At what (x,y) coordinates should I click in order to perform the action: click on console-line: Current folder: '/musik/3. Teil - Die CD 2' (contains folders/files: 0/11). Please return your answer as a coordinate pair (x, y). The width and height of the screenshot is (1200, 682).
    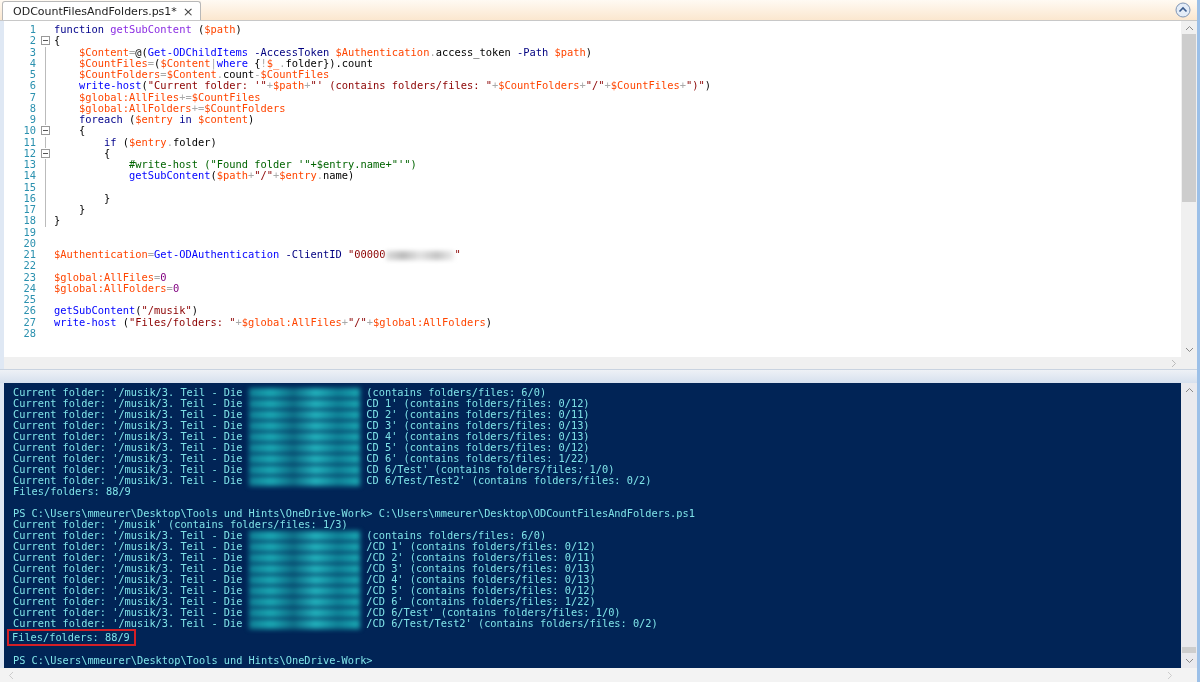
    Looking at the image, I should click on (301, 414).